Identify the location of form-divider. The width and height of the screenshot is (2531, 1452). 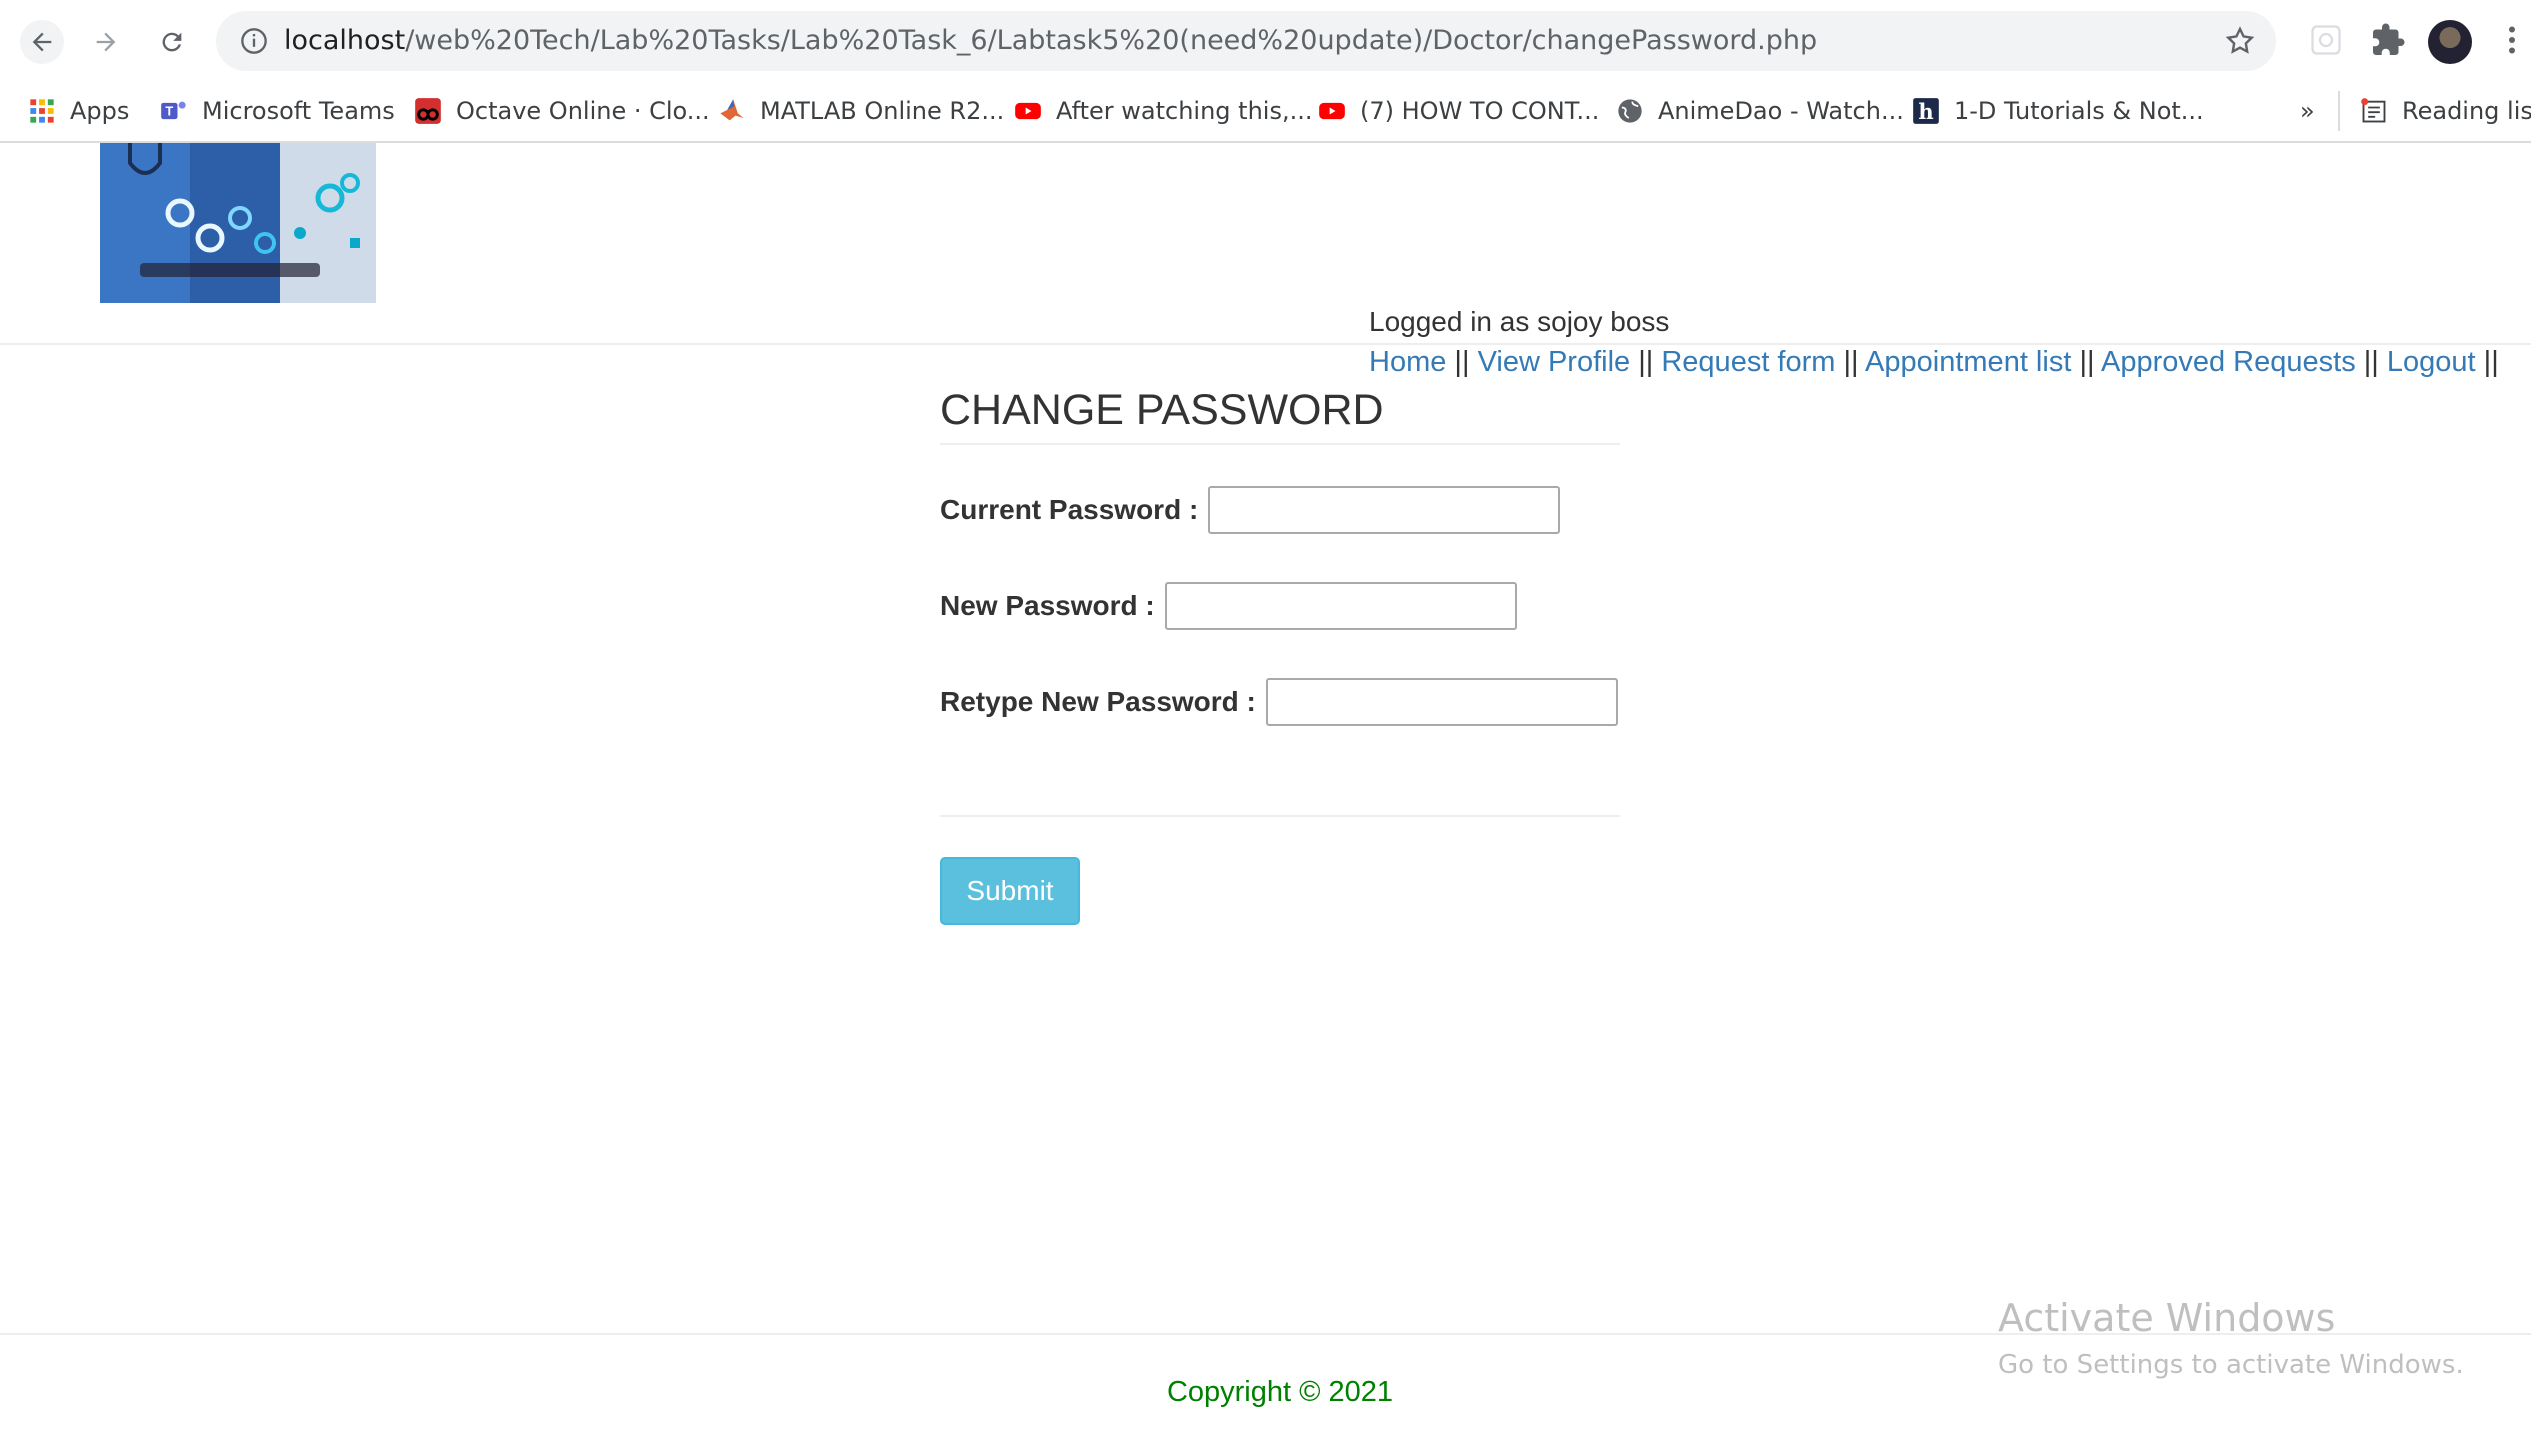
(1280, 816).